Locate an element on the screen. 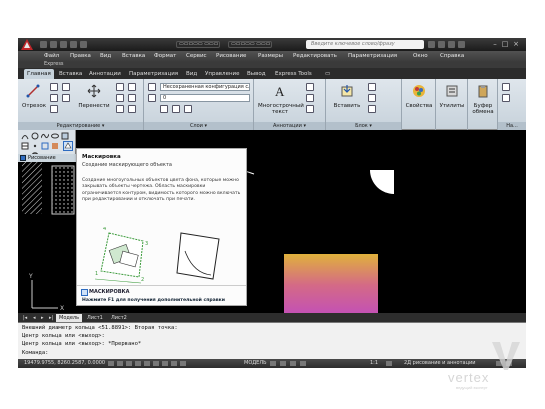  boundary-tool-icon is located at coordinates (45, 146).